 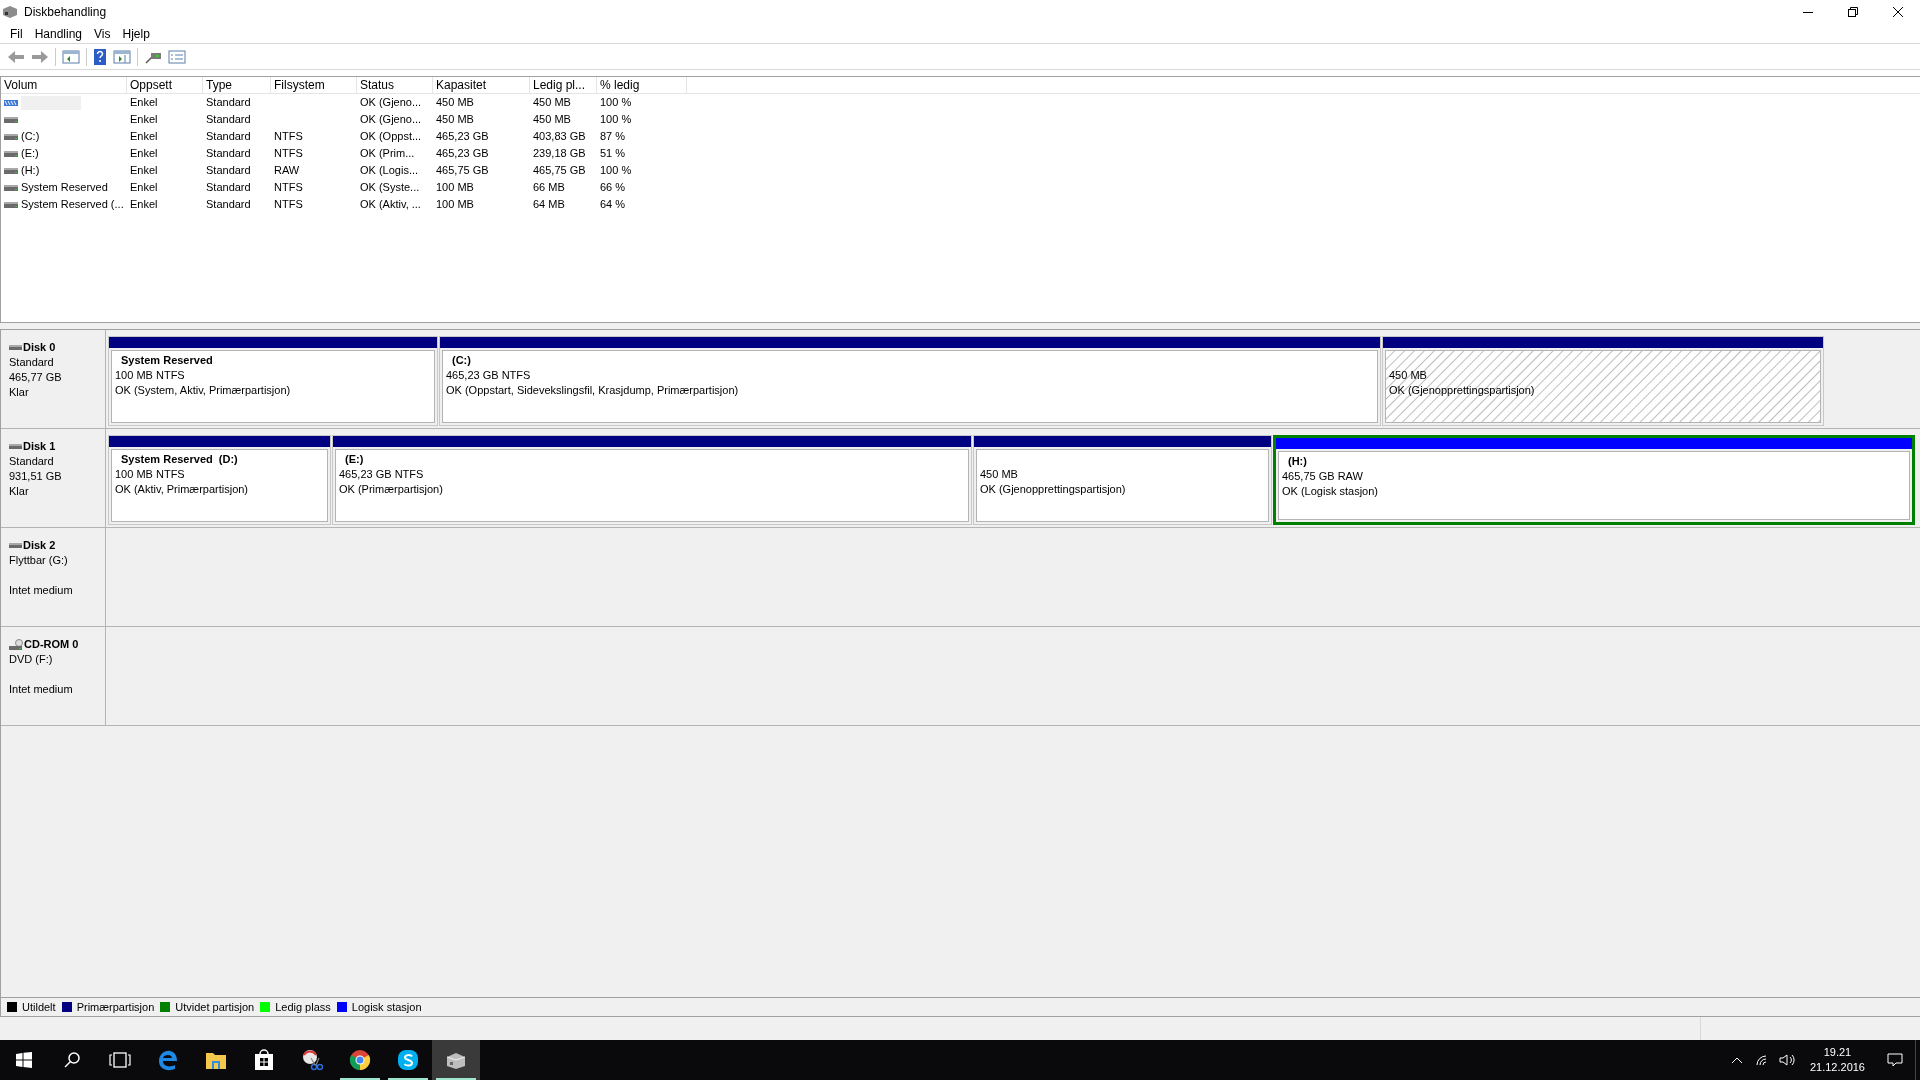 What do you see at coordinates (481, 85) in the screenshot?
I see `column-header: Kapasitet` at bounding box center [481, 85].